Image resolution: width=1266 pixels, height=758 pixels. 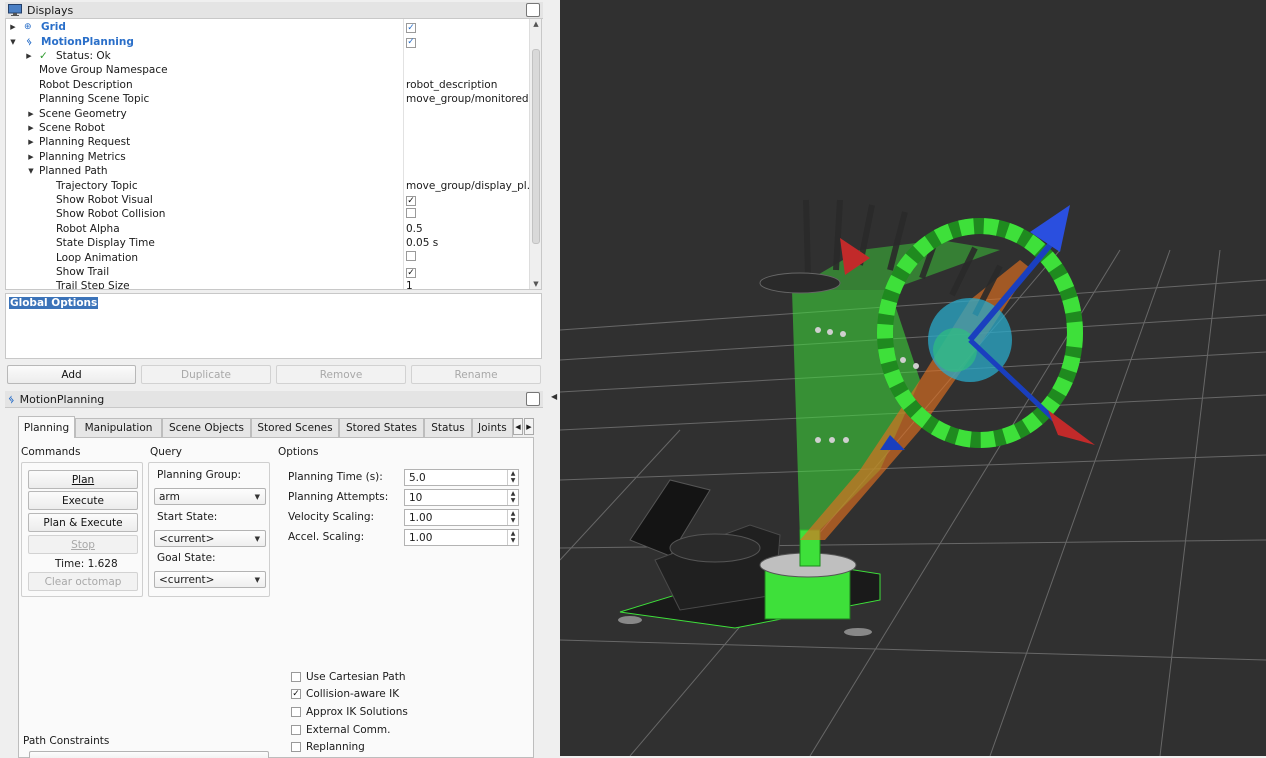 I want to click on plan-execute-button: Plan & Execute, so click(x=83, y=522).